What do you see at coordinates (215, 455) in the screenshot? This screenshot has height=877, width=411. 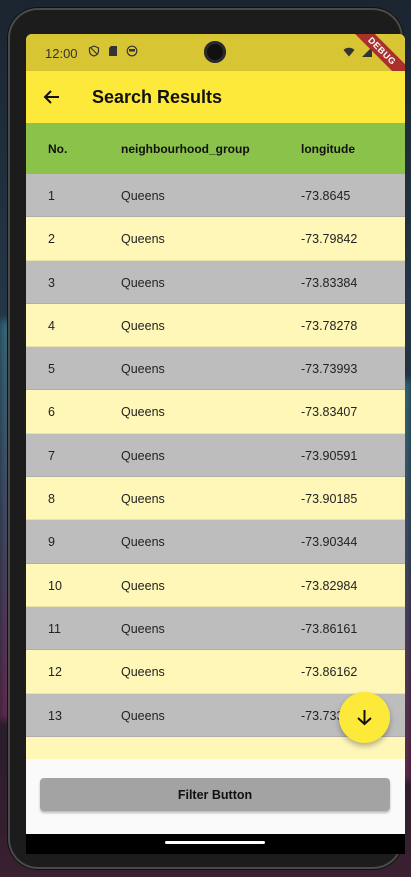 I see `table-row: 7 Queens -73.90591` at bounding box center [215, 455].